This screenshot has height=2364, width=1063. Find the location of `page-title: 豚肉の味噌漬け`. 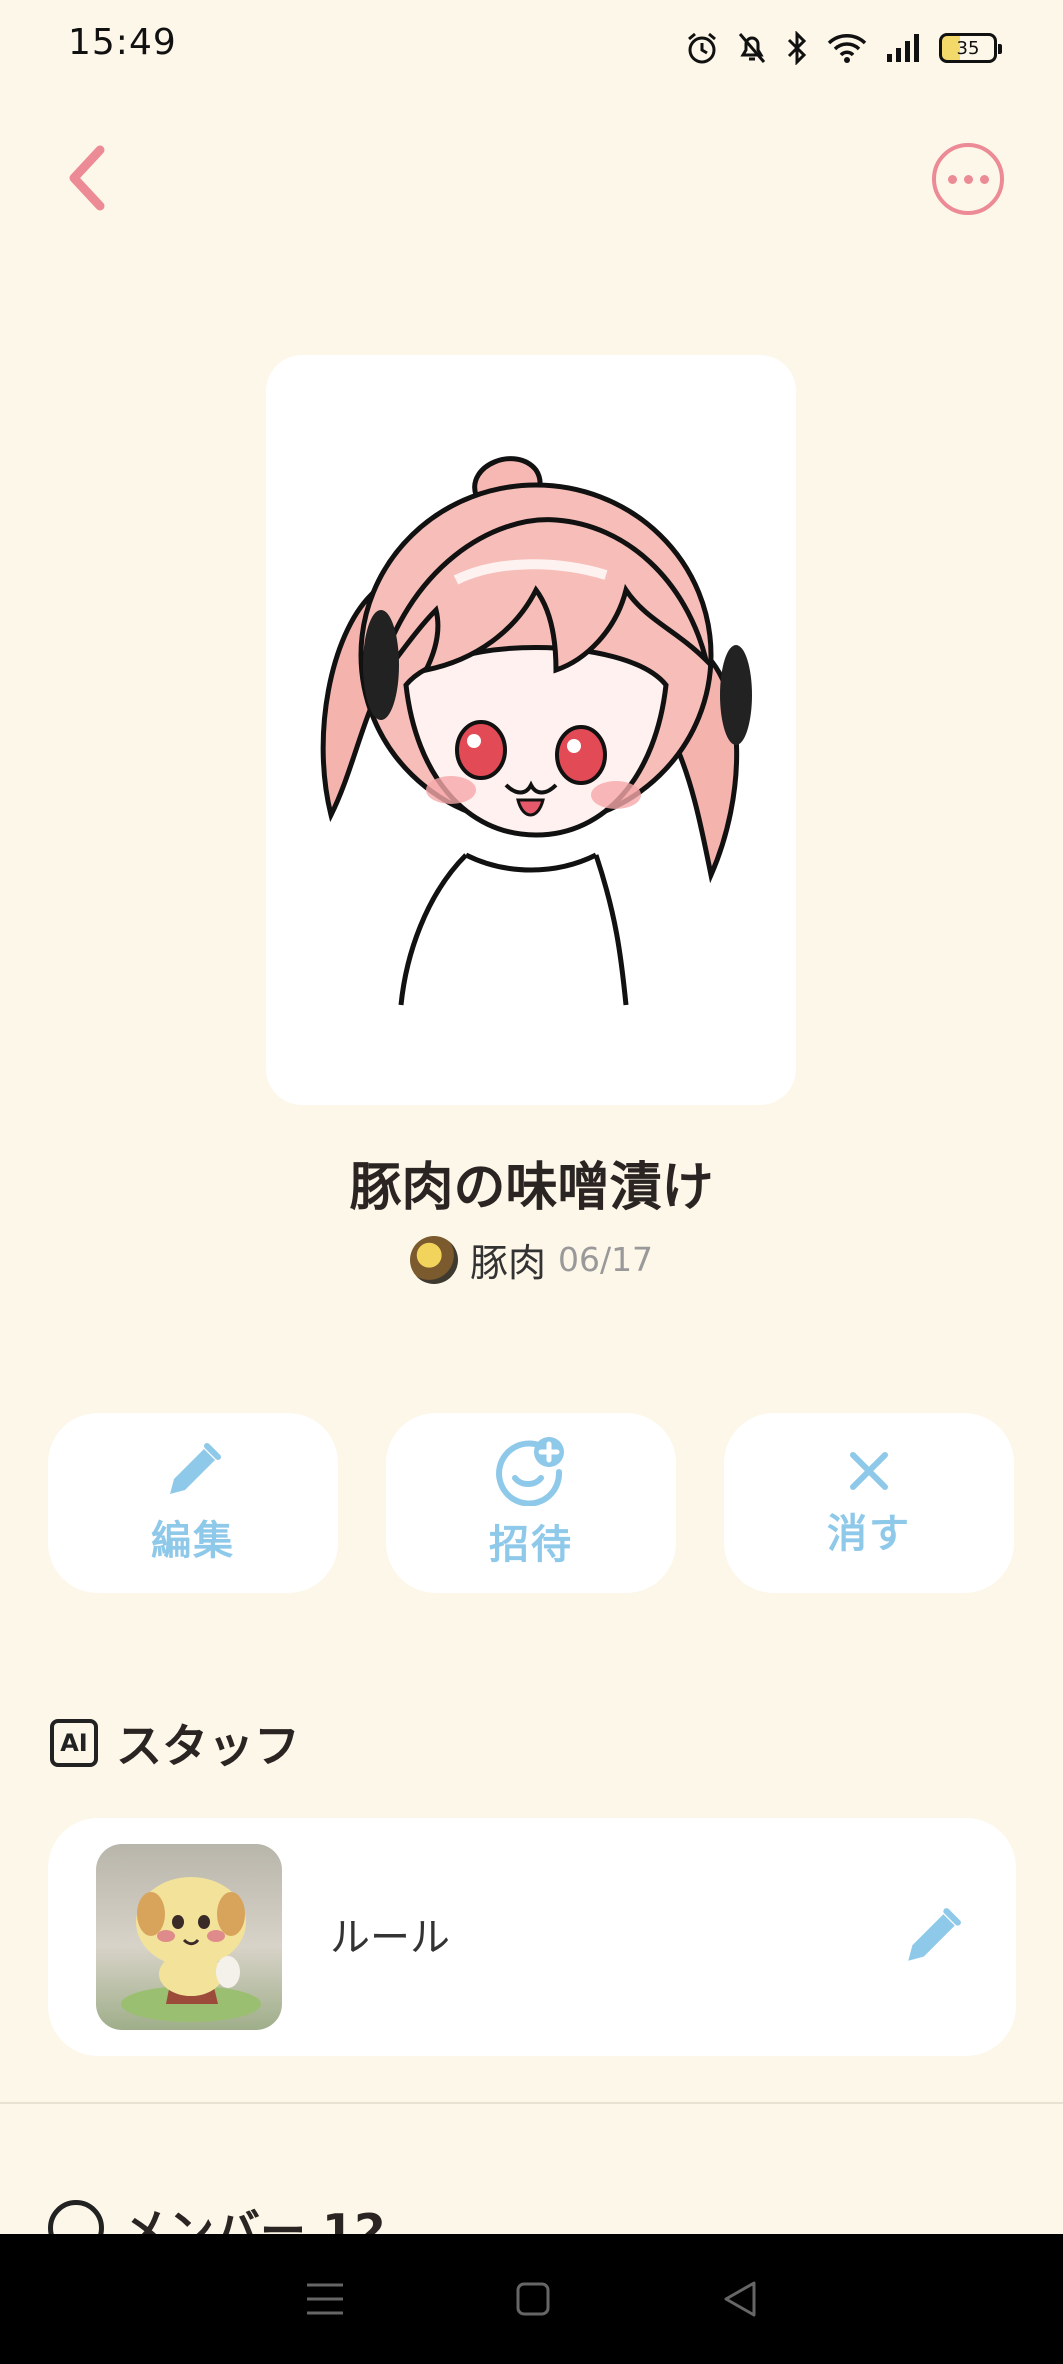

page-title: 豚肉の味噌漬け is located at coordinates (531, 1188).